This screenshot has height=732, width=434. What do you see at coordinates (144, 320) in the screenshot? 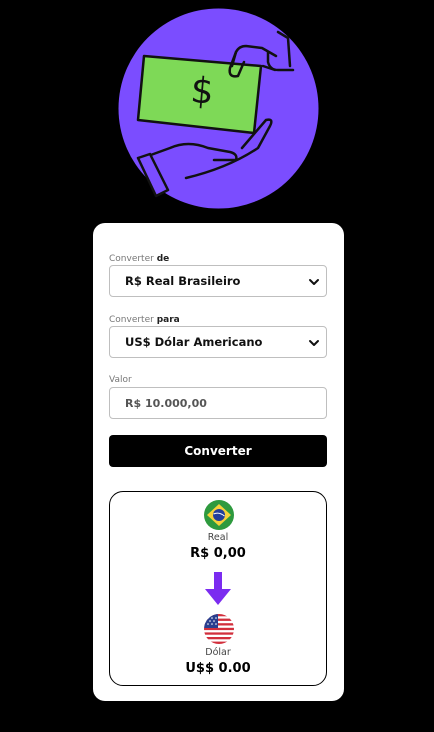
I see `to-currency-label: Converter para` at bounding box center [144, 320].